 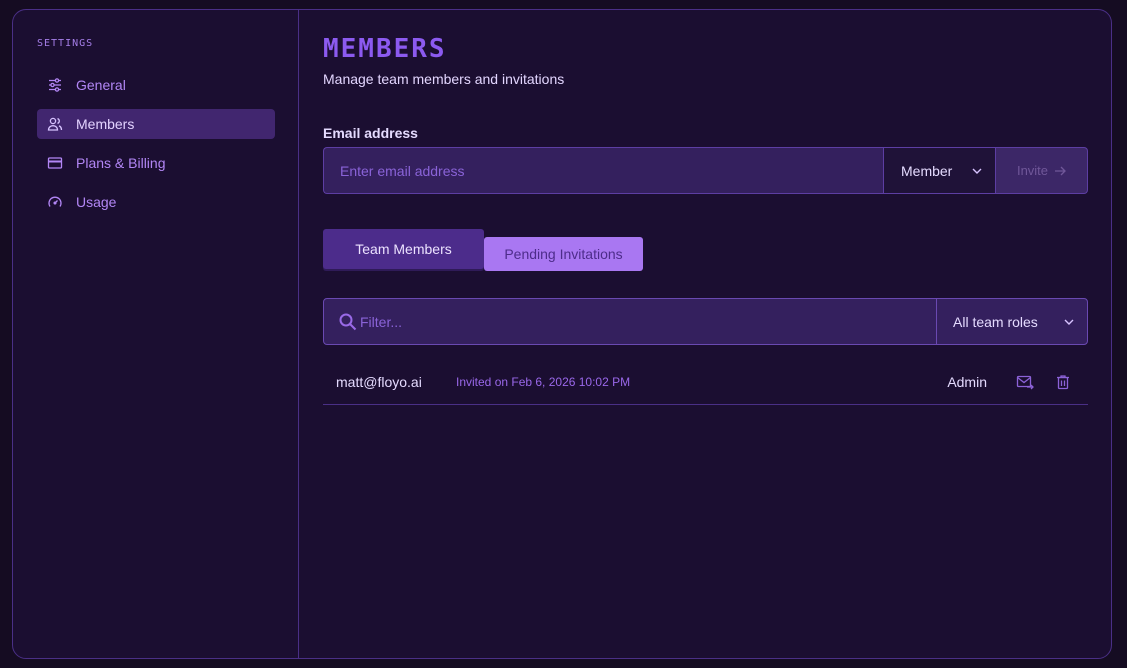 I want to click on sidebar-item-members: Members, so click(x=156, y=124).